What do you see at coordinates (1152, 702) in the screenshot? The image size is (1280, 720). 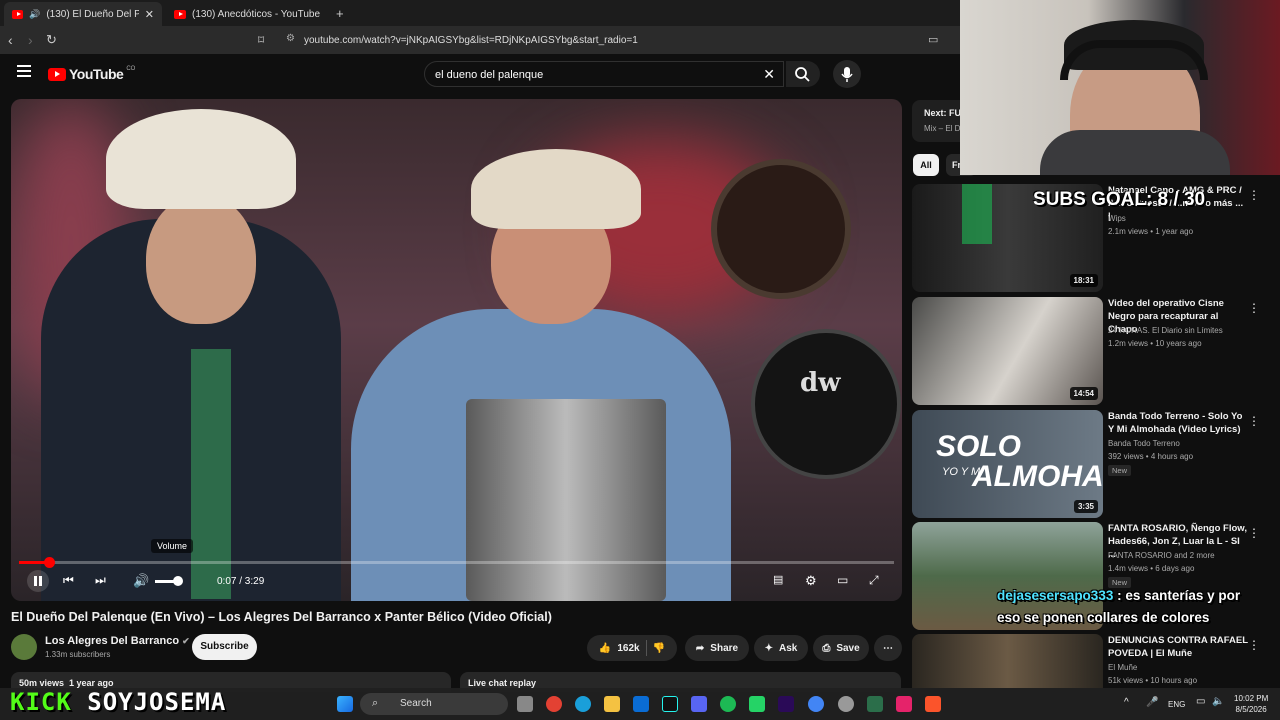 I see `microphone-tray-icon: 🎤` at bounding box center [1152, 702].